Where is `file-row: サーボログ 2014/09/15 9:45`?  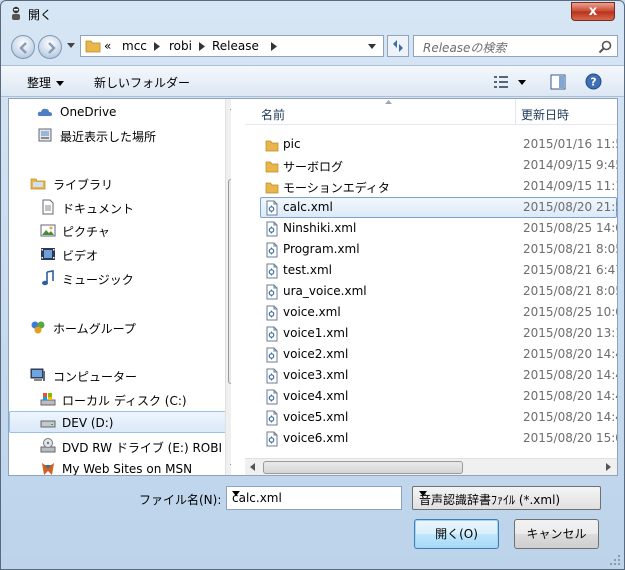
file-row: サーボログ 2014/09/15 9:45 is located at coordinates (431, 165).